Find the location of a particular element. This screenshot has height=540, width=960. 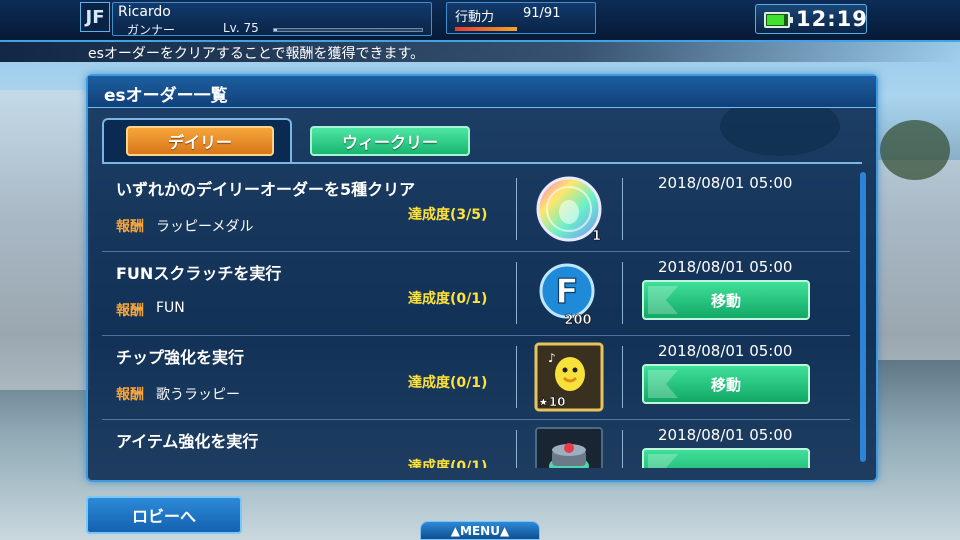

player-class: ガンナー is located at coordinates (151, 30).